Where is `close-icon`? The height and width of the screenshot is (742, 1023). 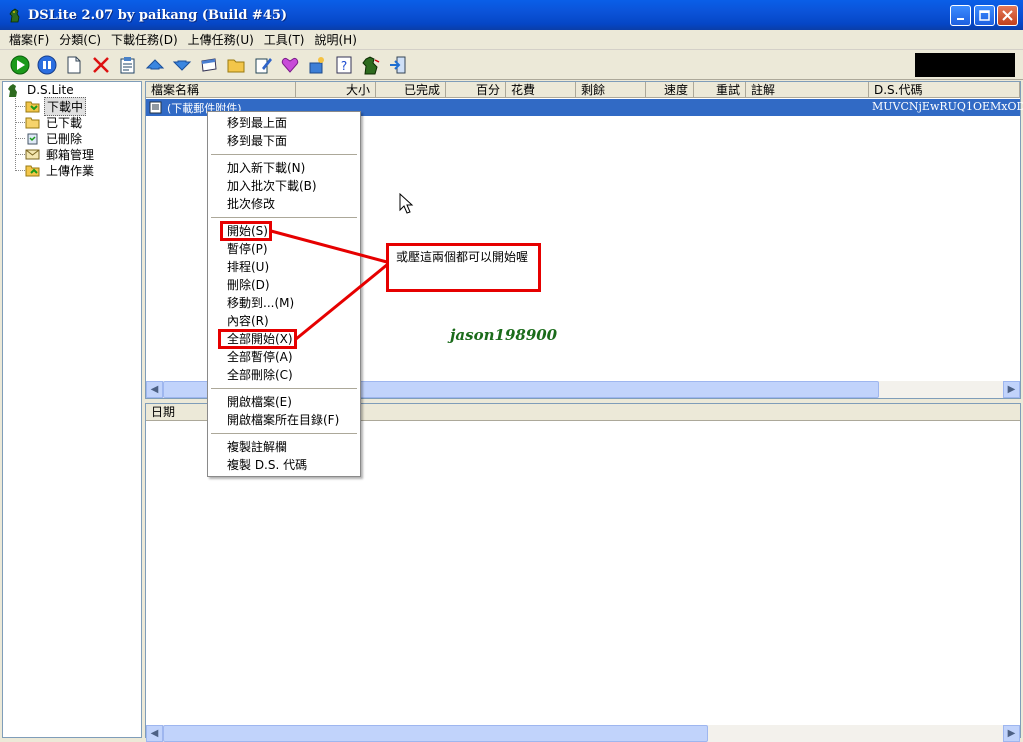 close-icon is located at coordinates (1007, 15).